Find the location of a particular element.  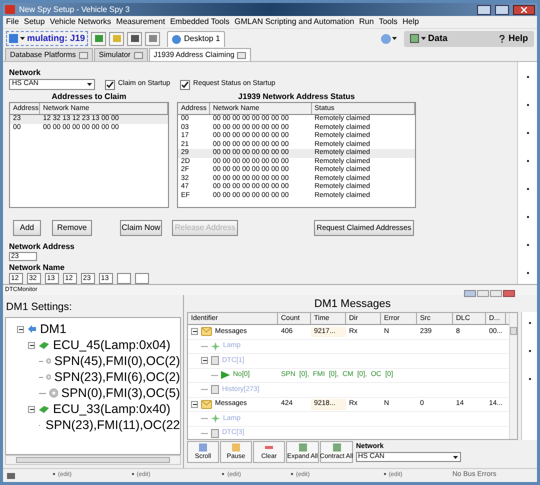

field-label: Network is located at coordinates (25, 73).